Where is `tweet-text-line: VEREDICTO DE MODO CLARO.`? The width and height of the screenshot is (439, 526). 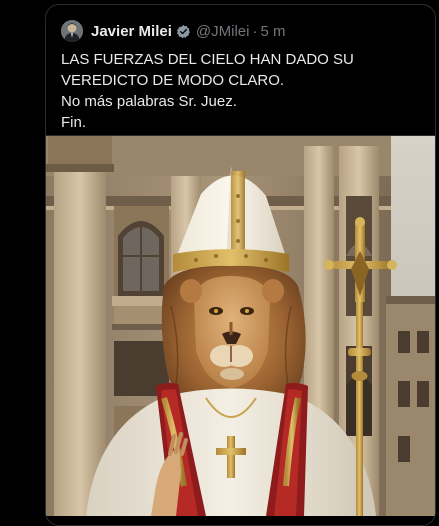
tweet-text-line: VEREDICTO DE MODO CLARO. is located at coordinates (173, 80).